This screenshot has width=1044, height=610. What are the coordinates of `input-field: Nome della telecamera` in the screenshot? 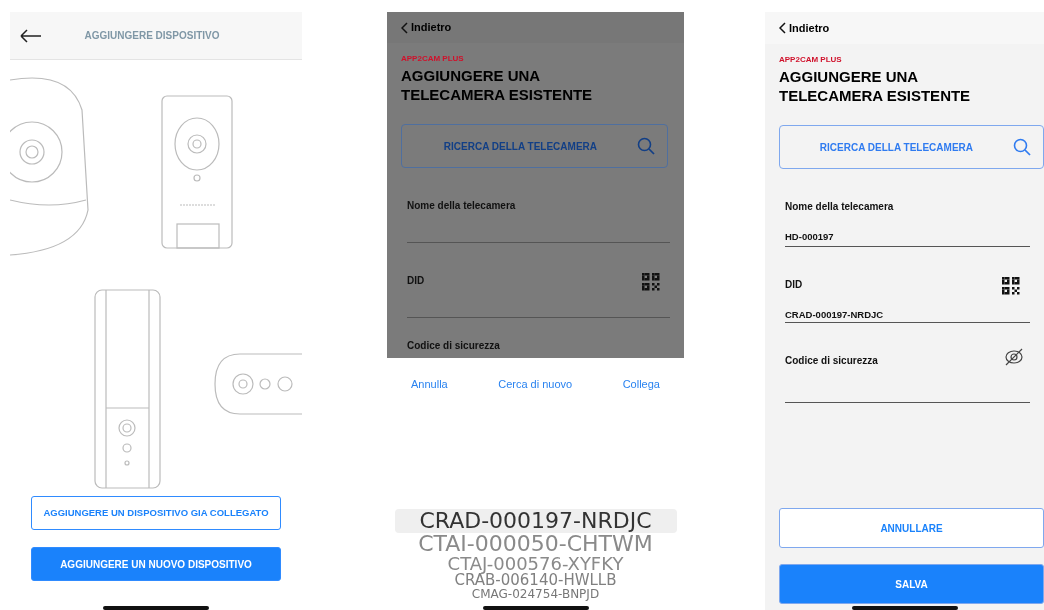 It's located at (538, 205).